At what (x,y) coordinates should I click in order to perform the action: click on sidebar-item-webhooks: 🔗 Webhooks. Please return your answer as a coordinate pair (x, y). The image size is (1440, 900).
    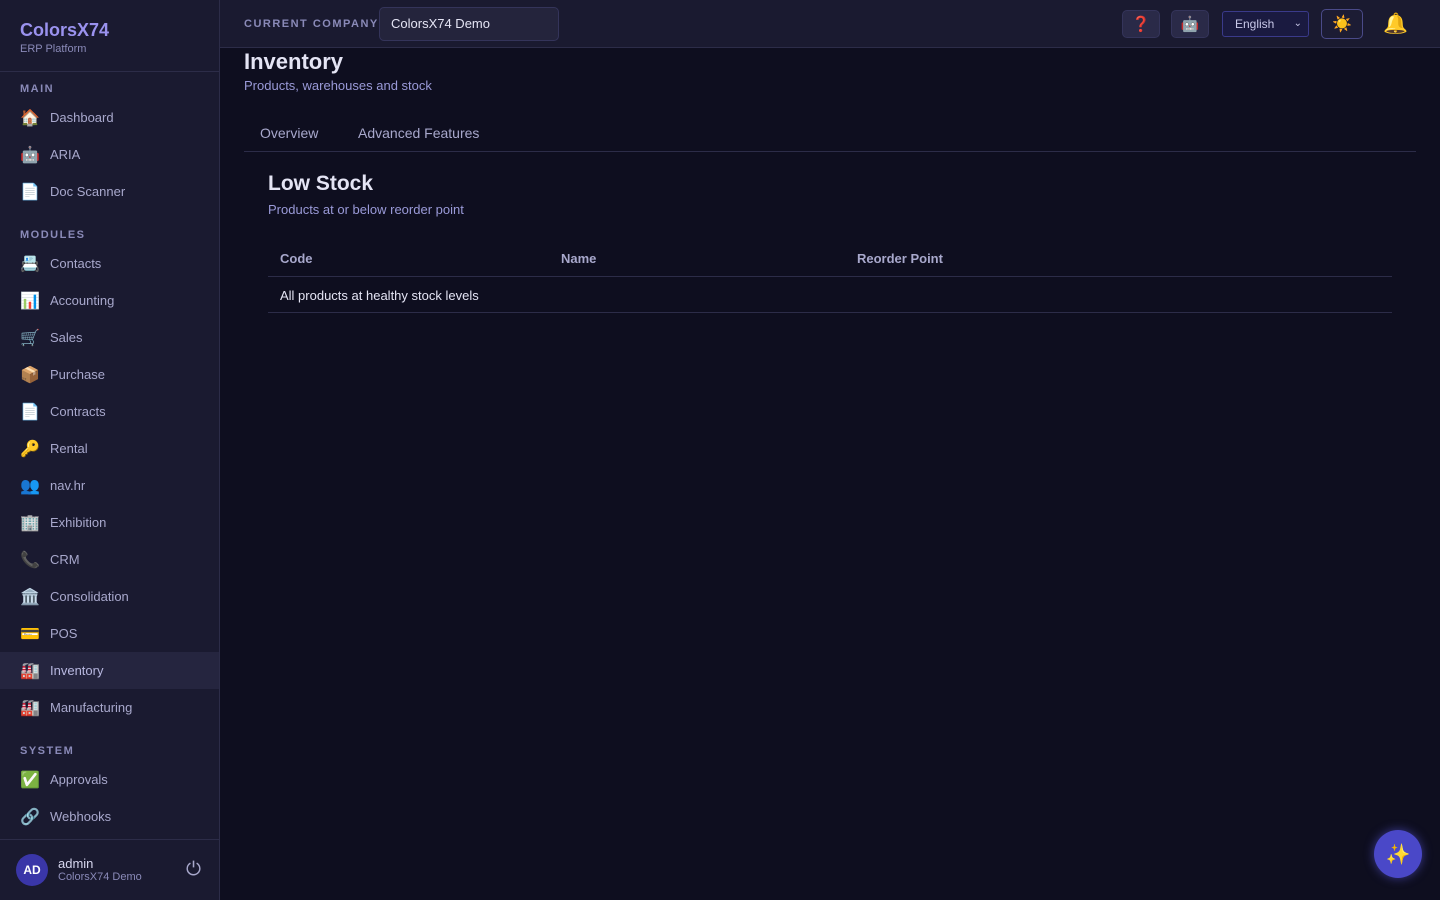
    Looking at the image, I should click on (109, 816).